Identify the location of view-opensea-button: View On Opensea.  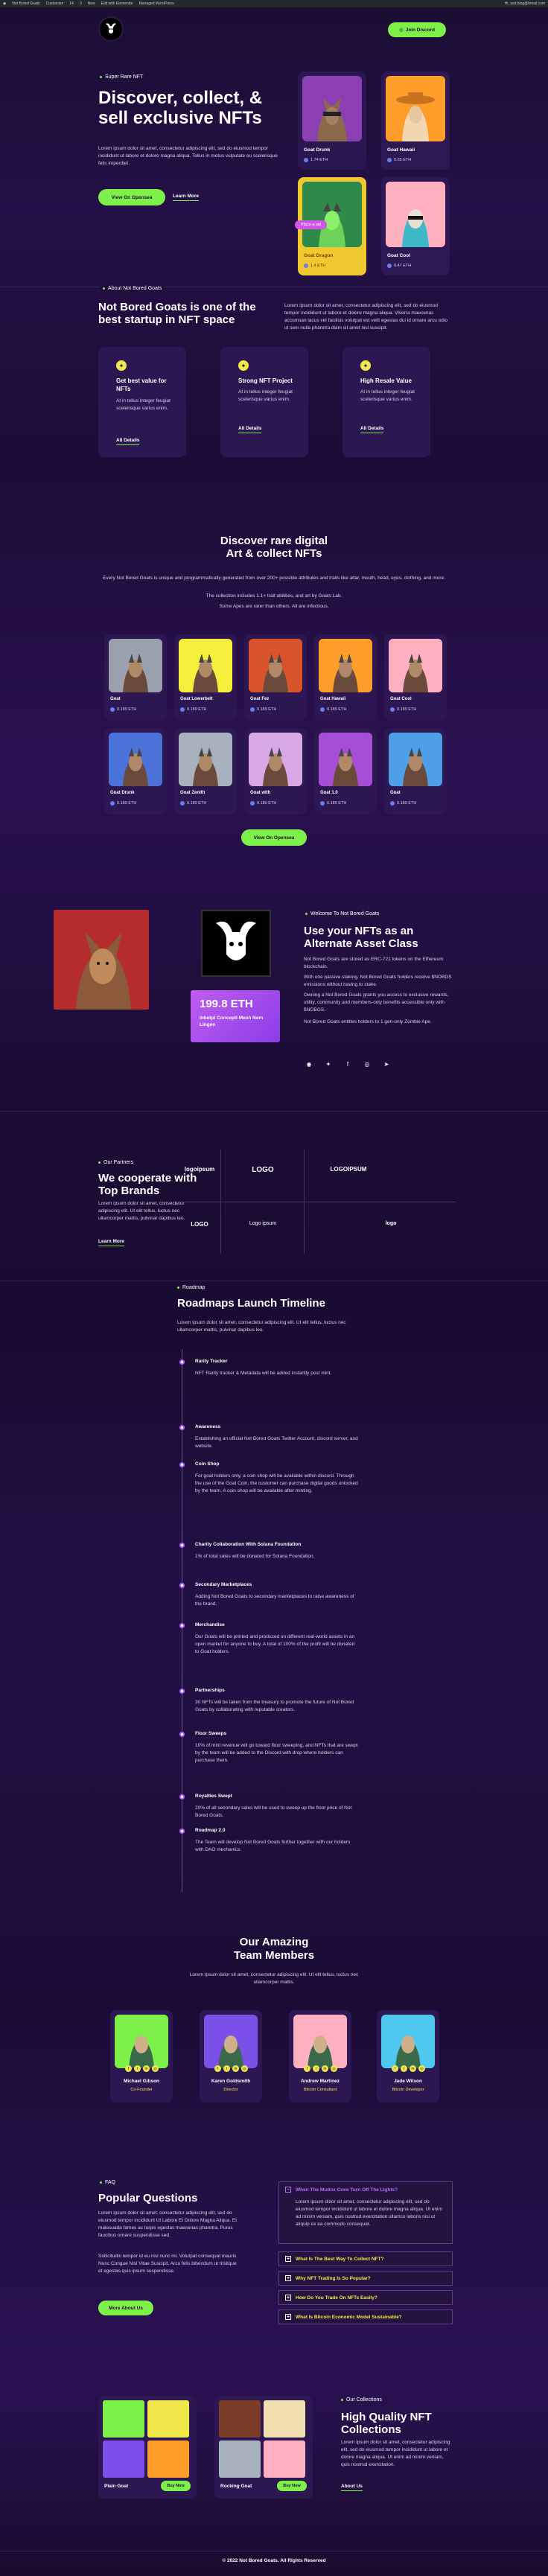
(131, 197).